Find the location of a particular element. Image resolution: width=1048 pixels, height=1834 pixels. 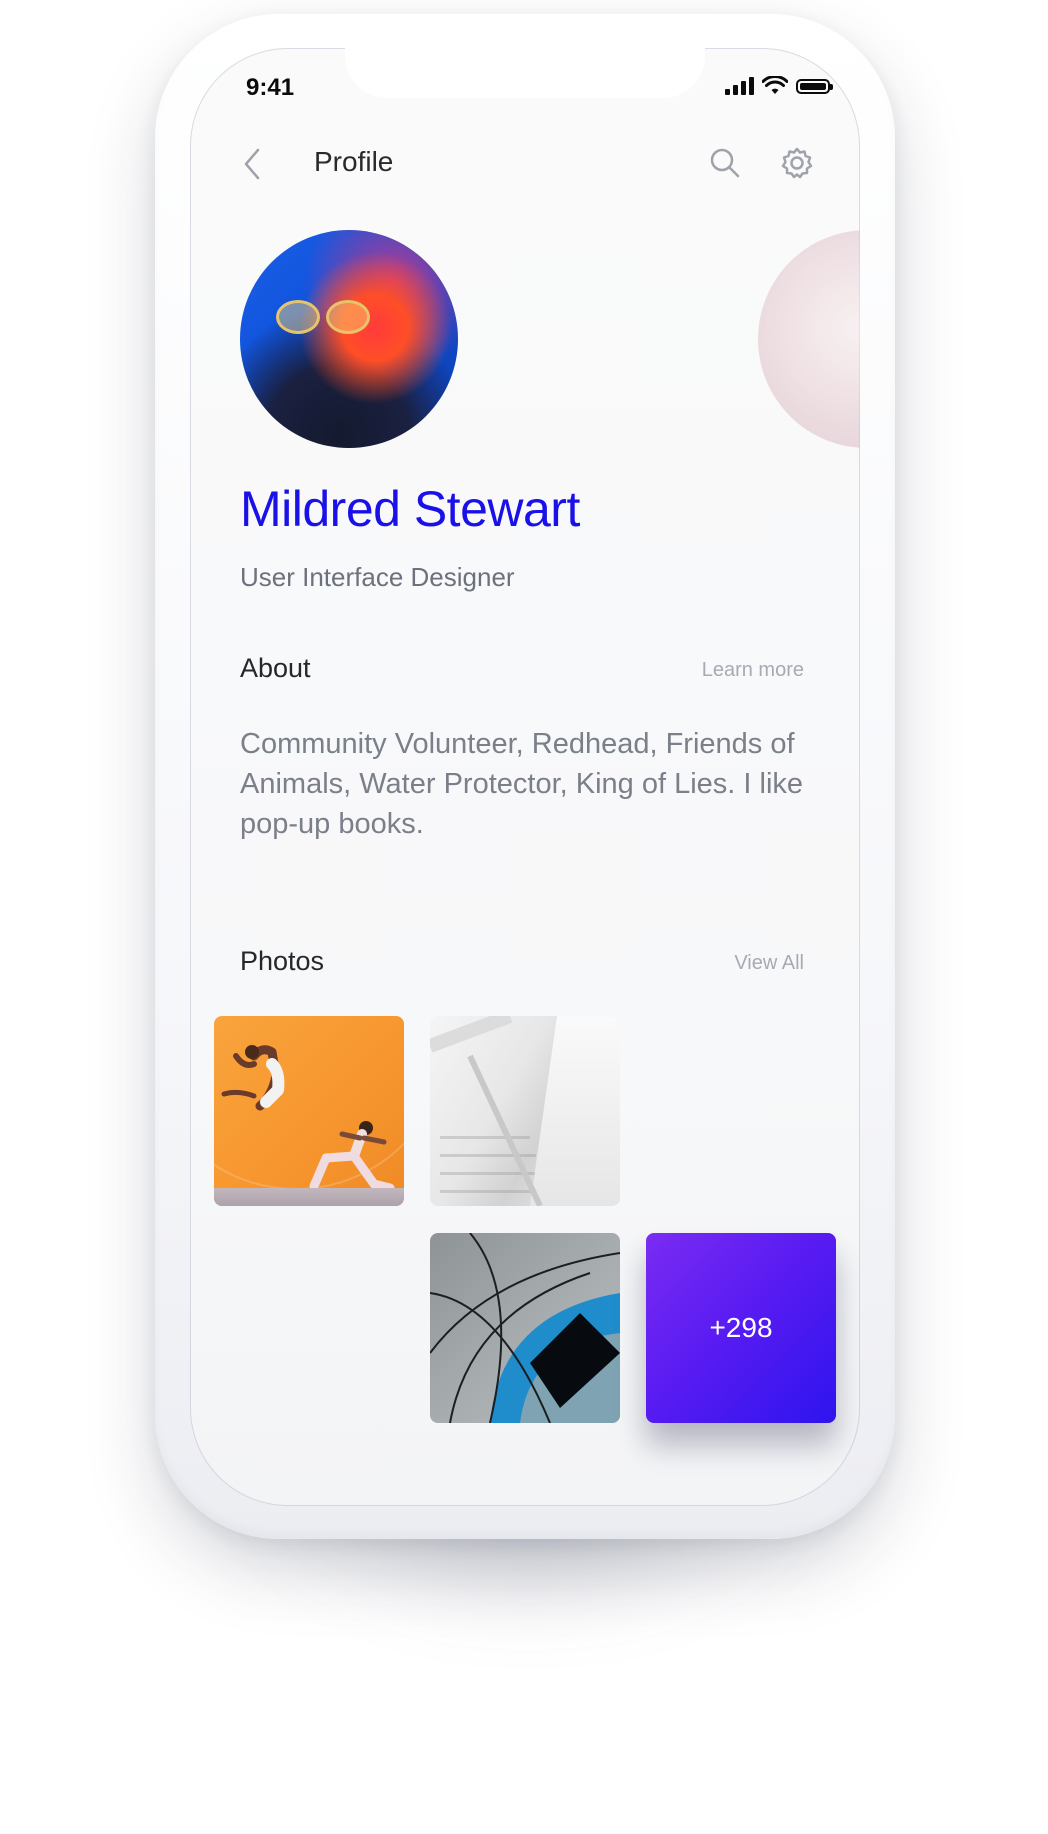

next-profile-avatar is located at coordinates (809, 339).